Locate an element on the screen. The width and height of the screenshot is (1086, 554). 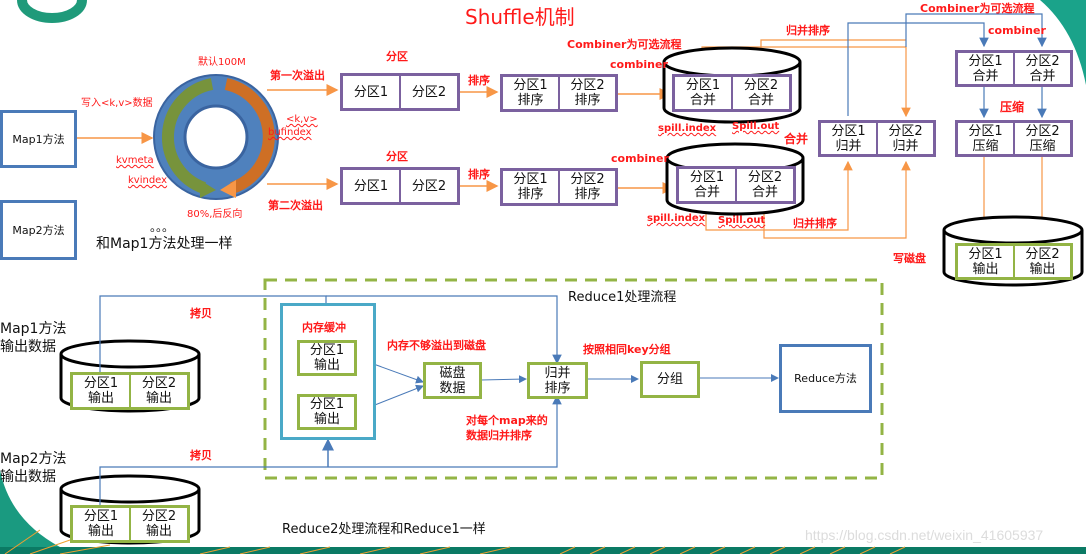
buffer-item-2-text: 分区1 输出 is located at coordinates (327, 412).